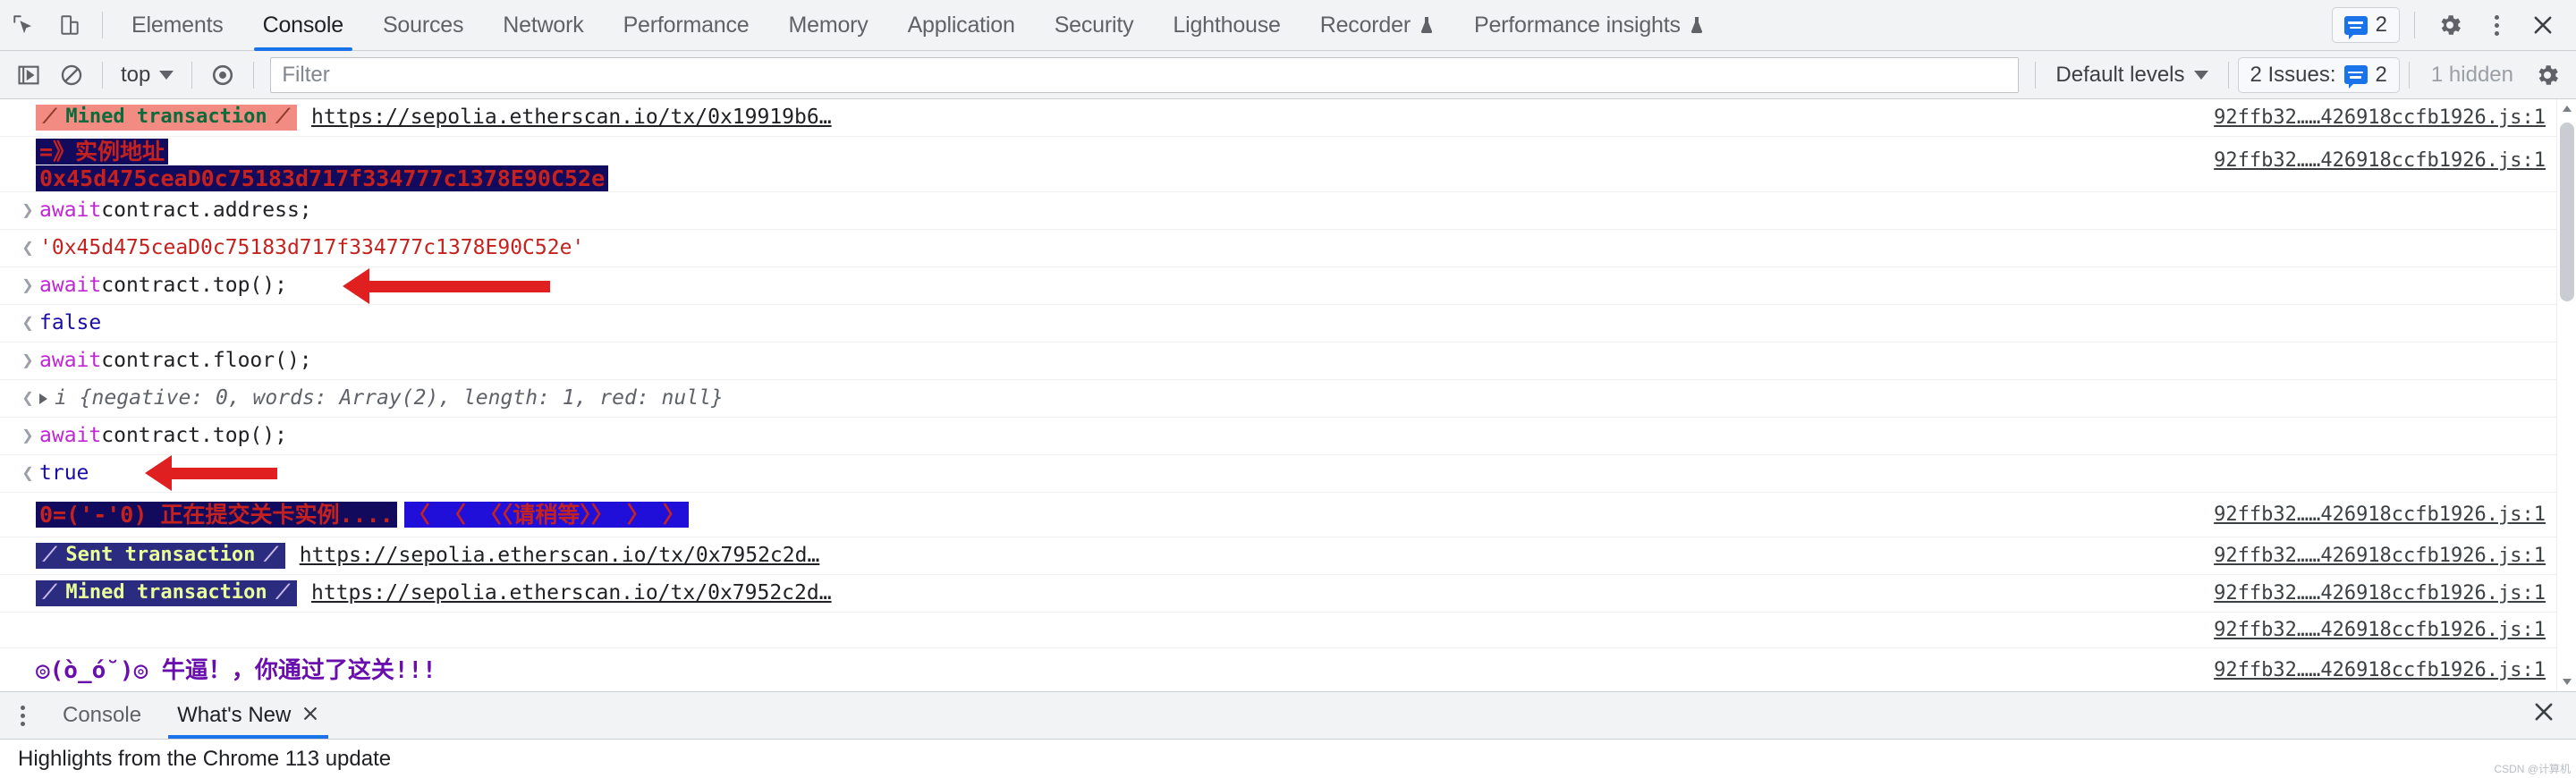 The width and height of the screenshot is (2576, 778). Describe the element at coordinates (2355, 77) in the screenshot. I see `issue-speech-icon` at that location.